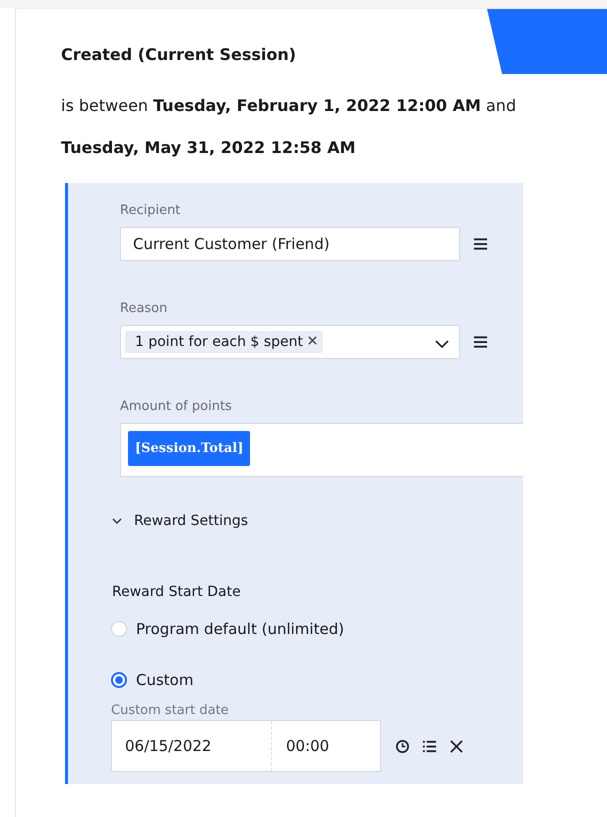 This screenshot has width=607, height=817. I want to click on field-label: Recipient, so click(151, 210).